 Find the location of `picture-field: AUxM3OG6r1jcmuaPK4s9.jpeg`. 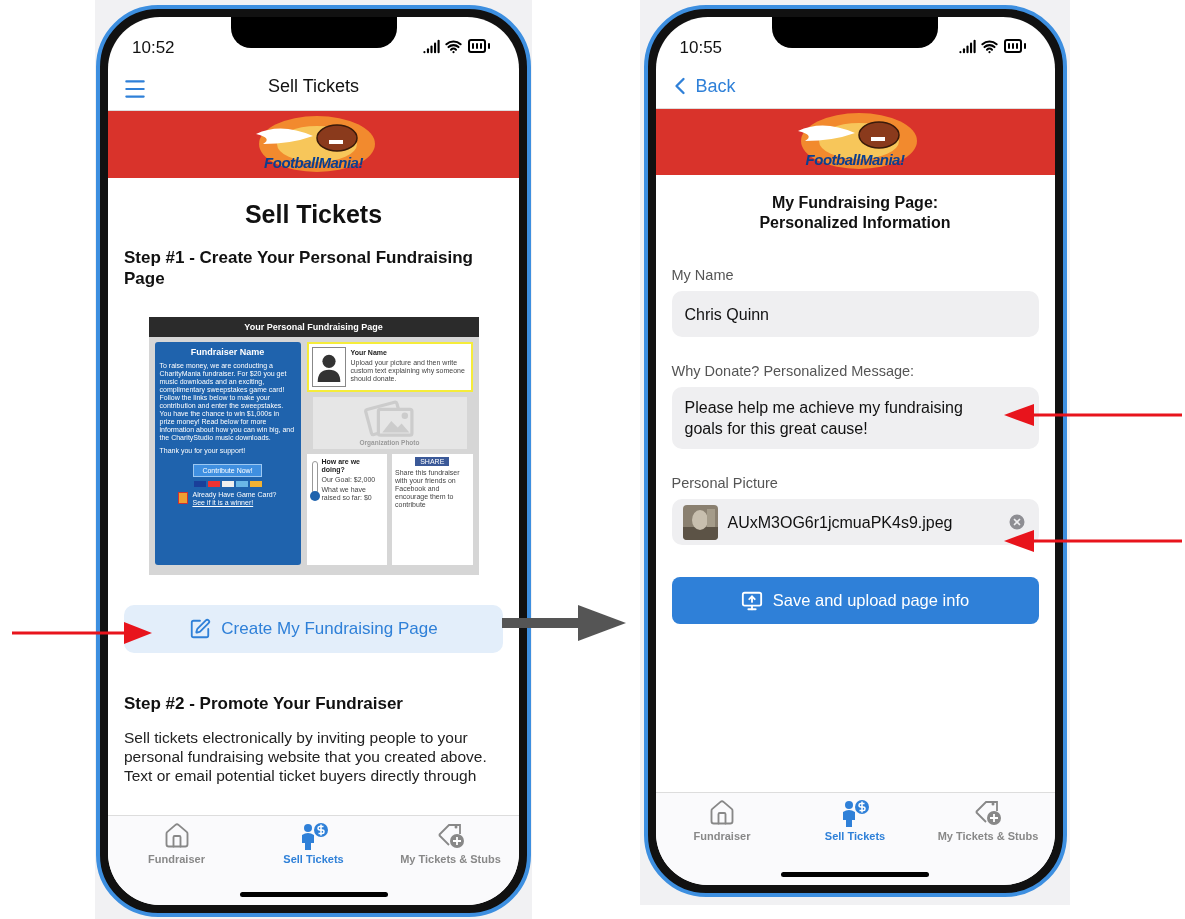

picture-field: AUxM3OG6r1jcmuaPK4s9.jpeg is located at coordinates (855, 522).